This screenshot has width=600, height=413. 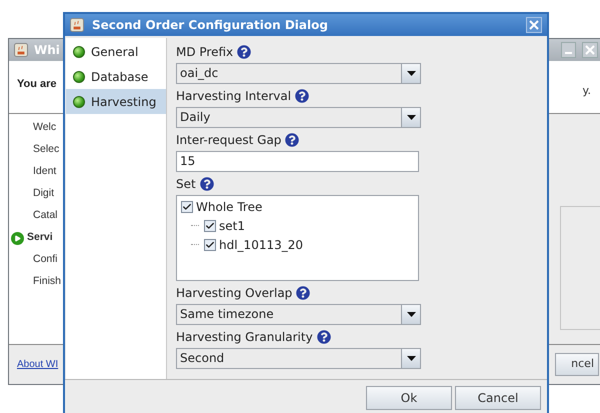 I want to click on tree-item: hdl_10113_20, so click(x=261, y=245).